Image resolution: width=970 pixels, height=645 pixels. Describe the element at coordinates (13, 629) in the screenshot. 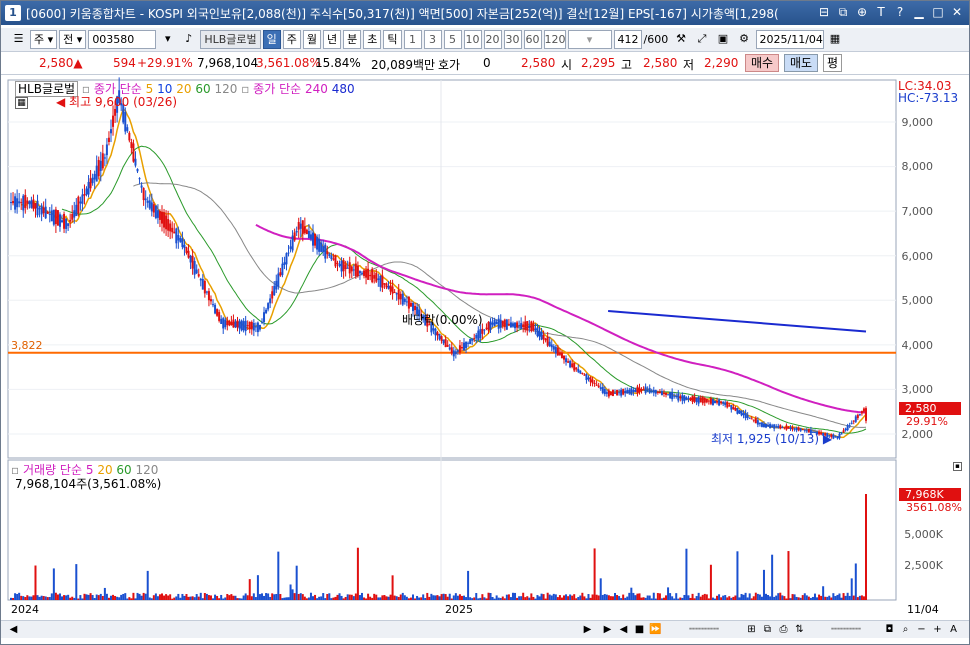

I see `scroll-left-icon: ◀` at that location.